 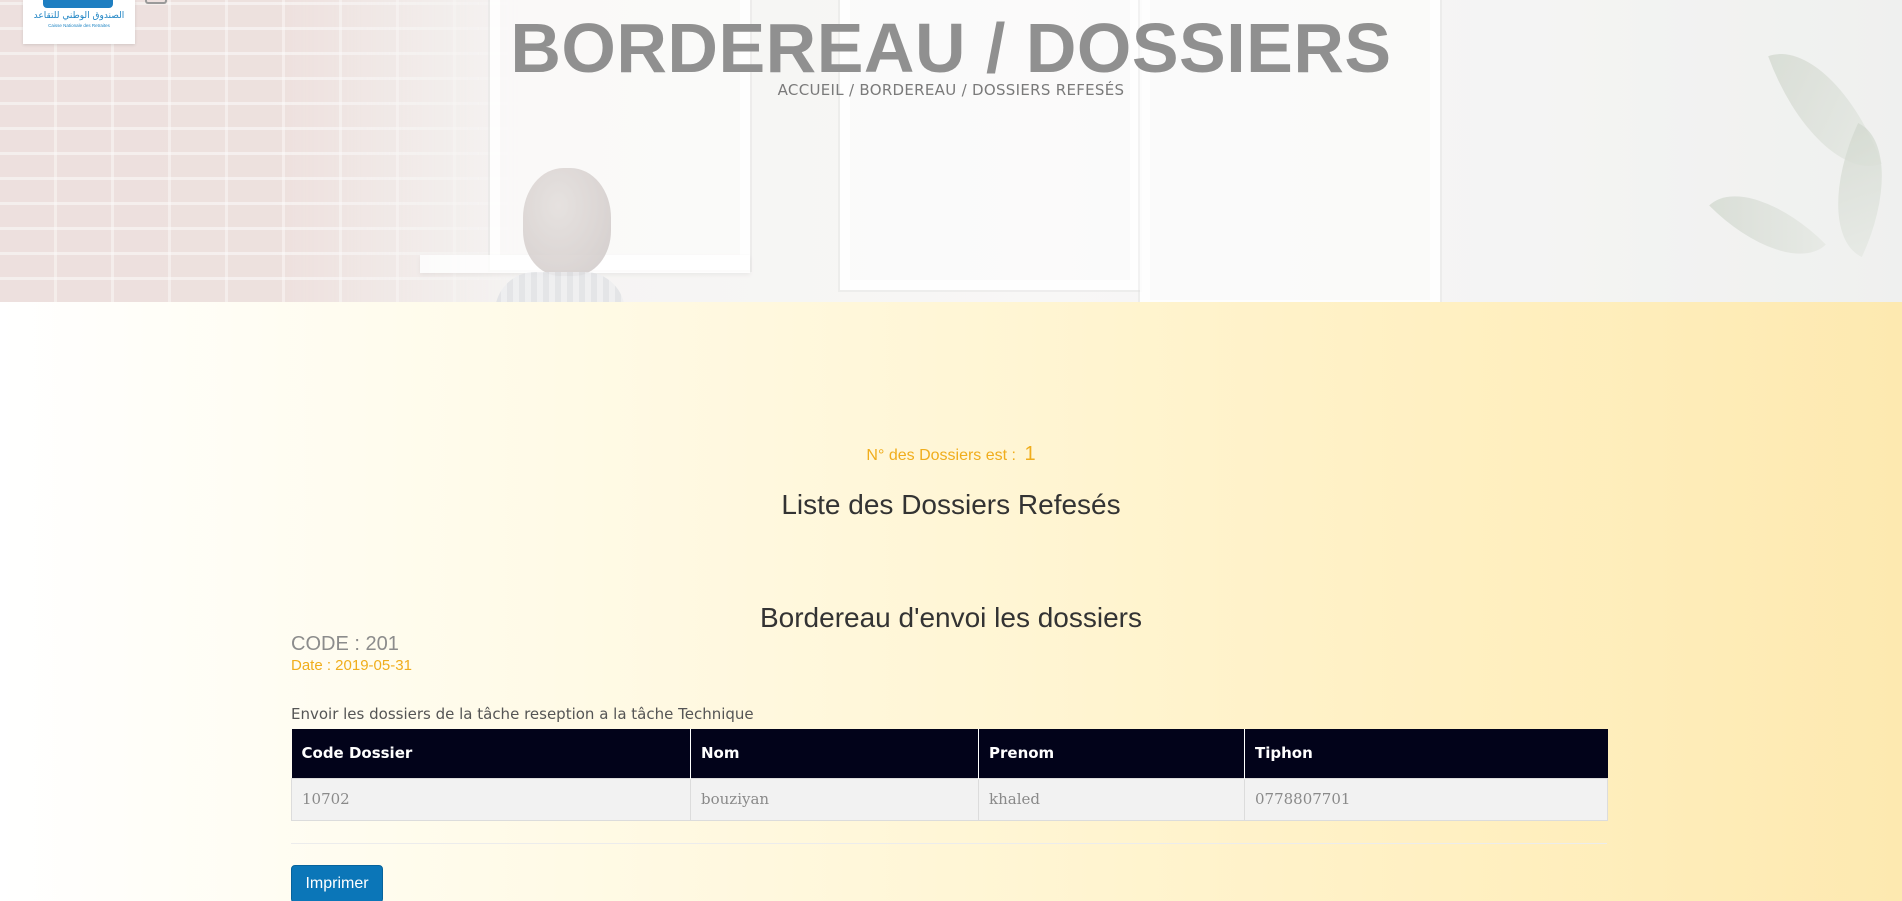 I want to click on breadcrumb: ACCUEIL / BORDEREAU / DOSSIERS REFESÉS, so click(x=951, y=90).